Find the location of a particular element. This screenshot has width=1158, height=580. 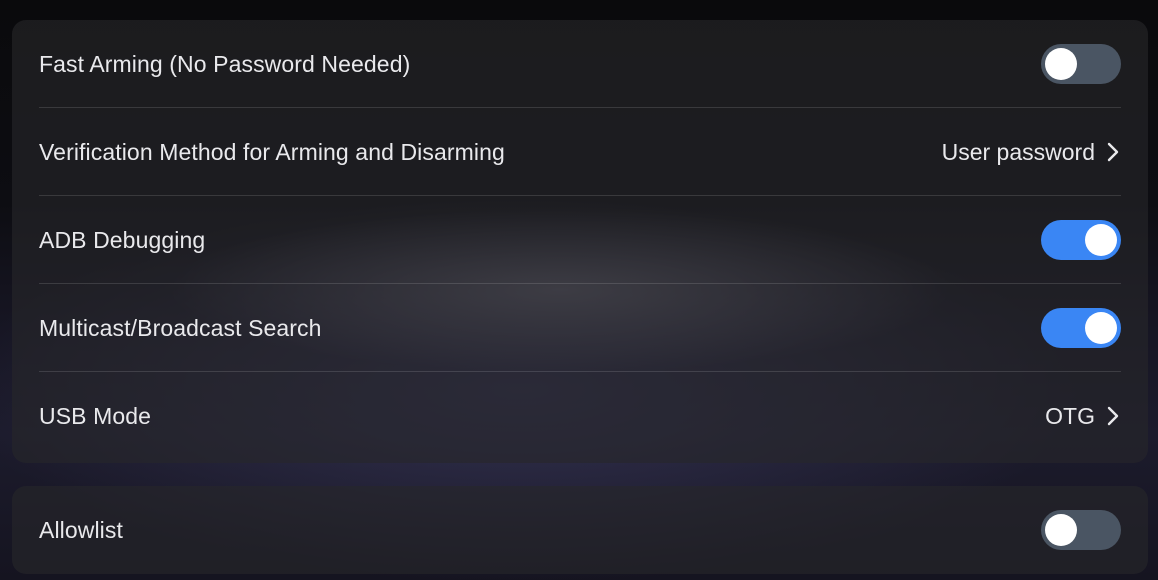

adb-debugging-row: ADB Debugging is located at coordinates (580, 239).